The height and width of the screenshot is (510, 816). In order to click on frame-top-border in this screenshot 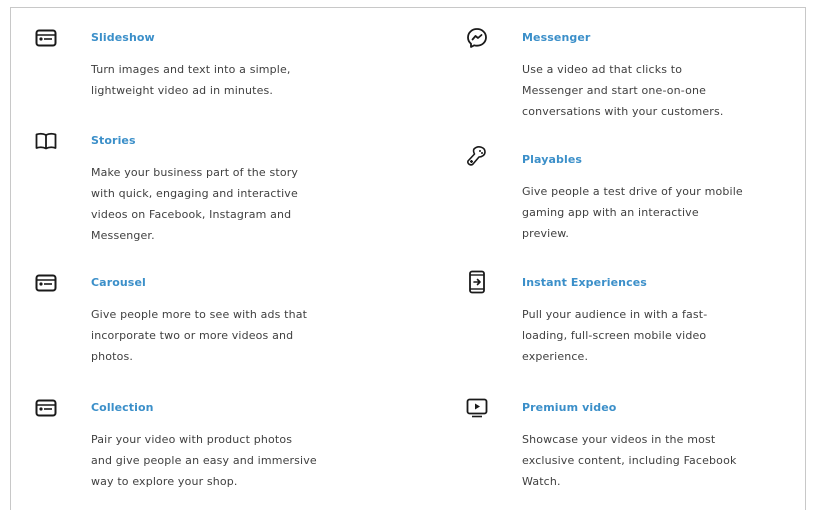, I will do `click(408, 7)`.